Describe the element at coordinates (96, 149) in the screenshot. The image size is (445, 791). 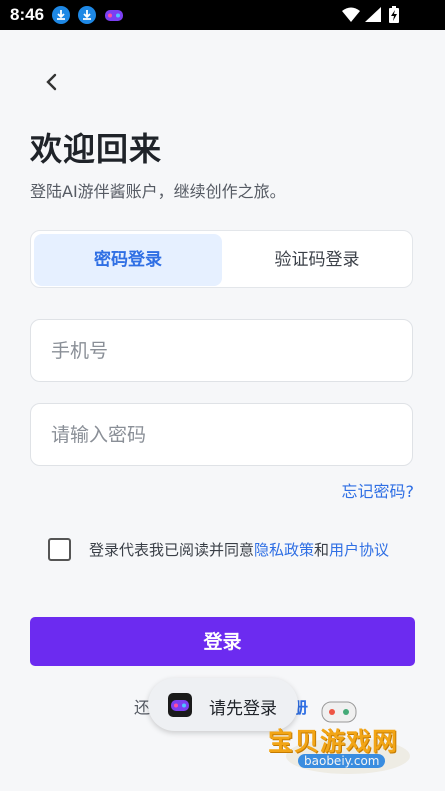
I see `page-title: 欢迎回来` at that location.